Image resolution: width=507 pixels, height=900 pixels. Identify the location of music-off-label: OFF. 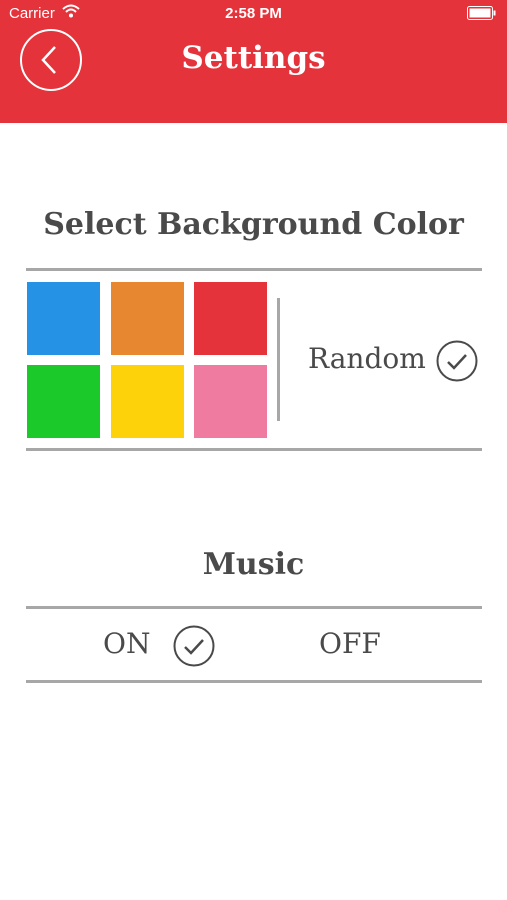
(350, 643).